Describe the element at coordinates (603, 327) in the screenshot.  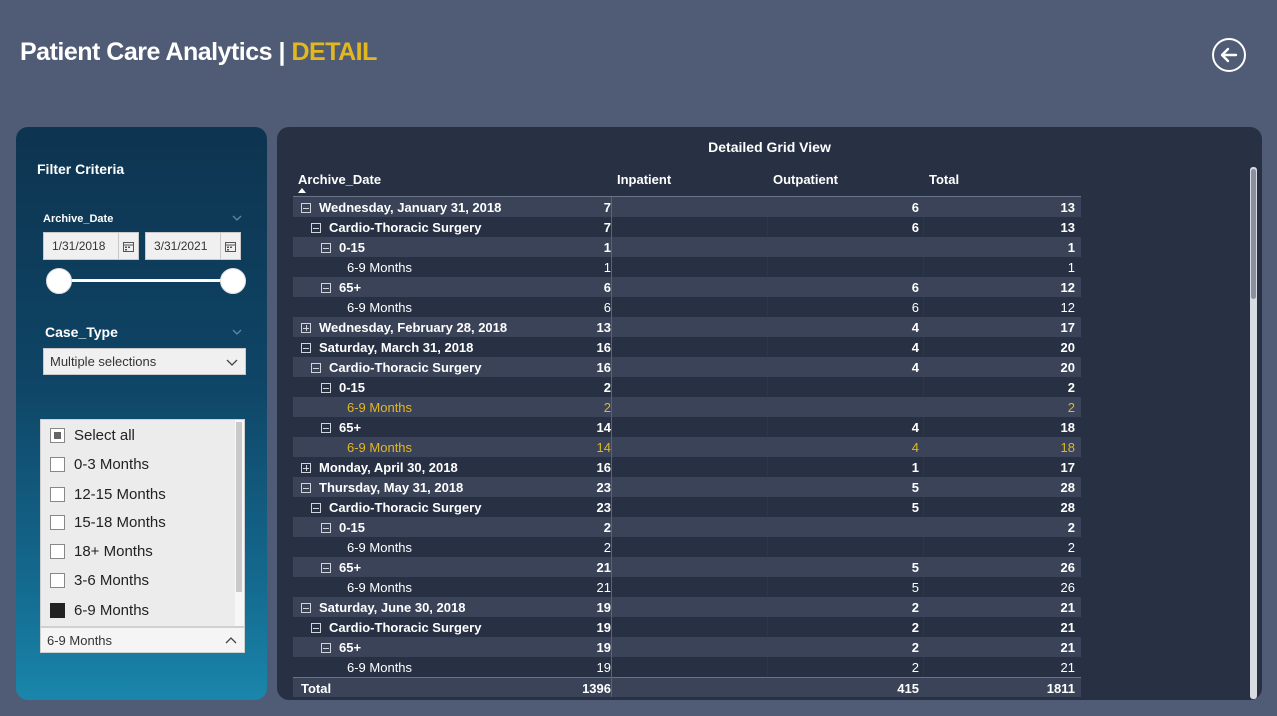
I see `inpatient-cell: 13` at that location.